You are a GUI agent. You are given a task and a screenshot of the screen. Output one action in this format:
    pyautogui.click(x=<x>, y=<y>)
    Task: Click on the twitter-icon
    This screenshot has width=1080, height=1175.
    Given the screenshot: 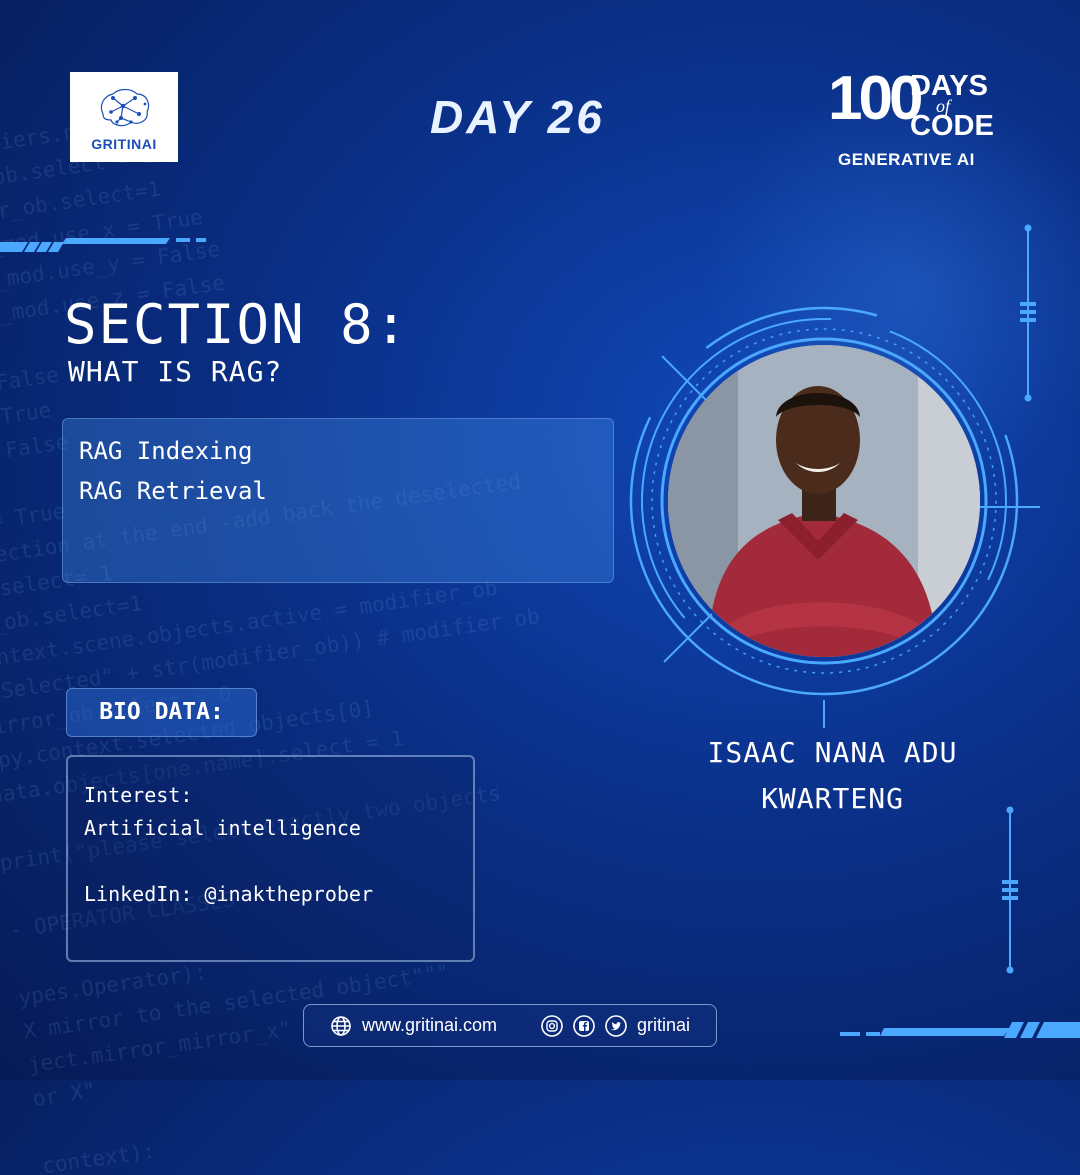 What is the action you would take?
    pyautogui.click(x=616, y=1025)
    